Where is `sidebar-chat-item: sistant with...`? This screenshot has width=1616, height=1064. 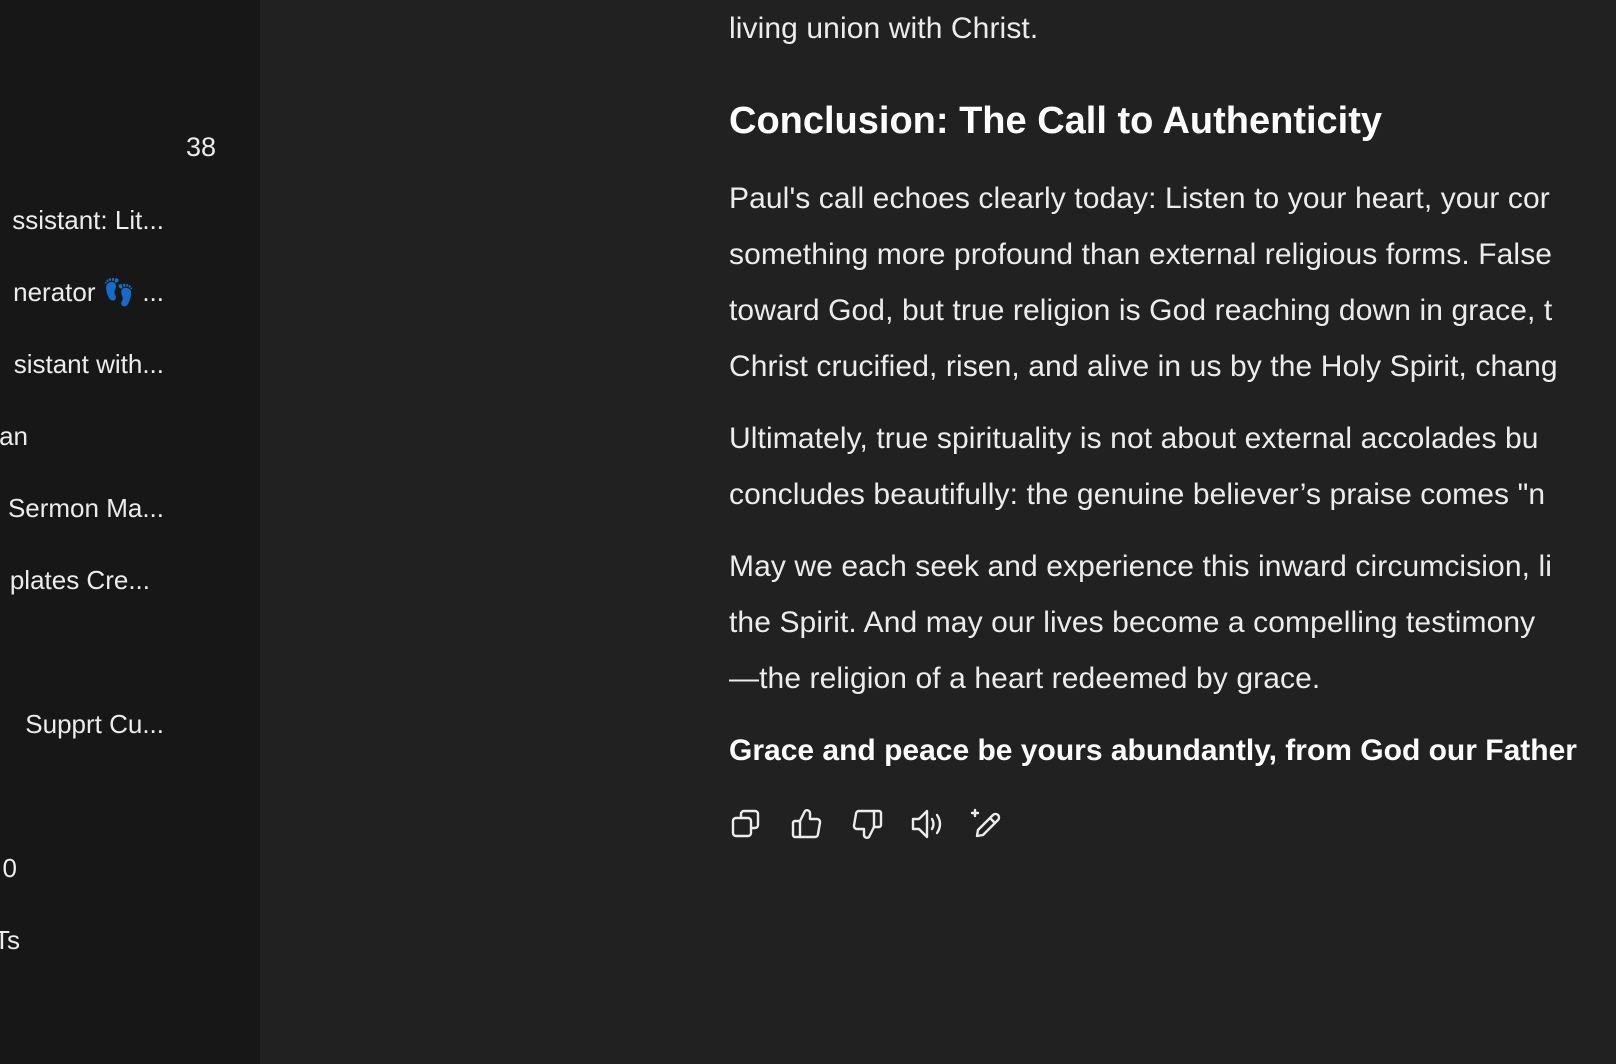
sidebar-chat-item: sistant with... is located at coordinates (89, 364).